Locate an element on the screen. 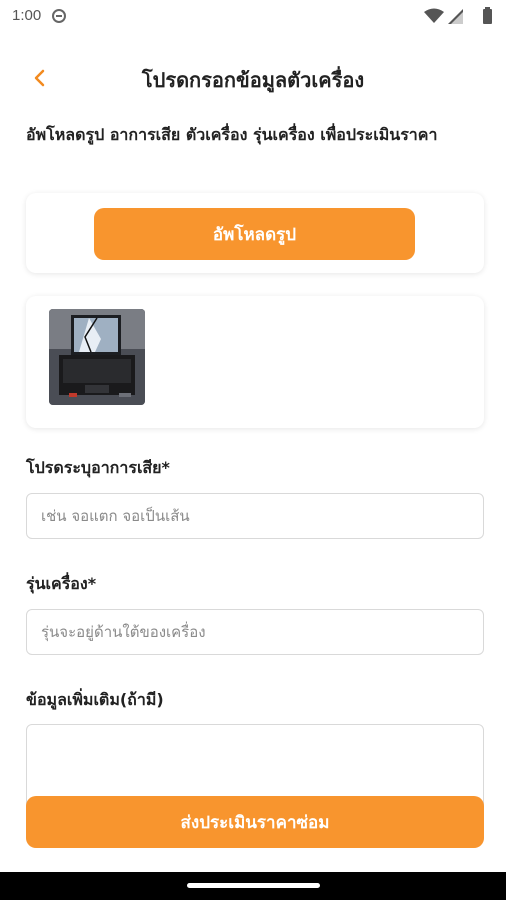 This screenshot has width=506, height=900. laptop-photo is located at coordinates (97, 357).